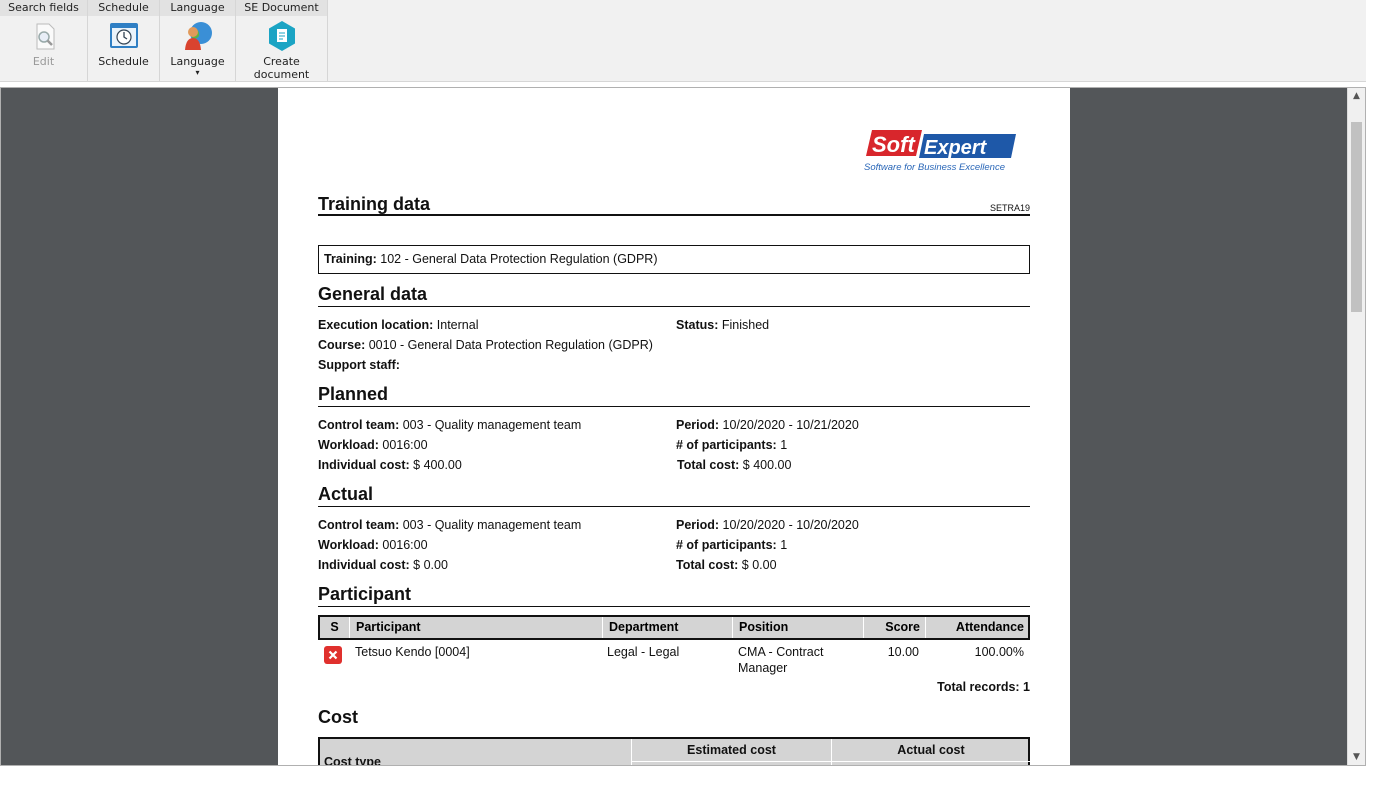  What do you see at coordinates (124, 36) in the screenshot?
I see `calendar-clock-icon` at bounding box center [124, 36].